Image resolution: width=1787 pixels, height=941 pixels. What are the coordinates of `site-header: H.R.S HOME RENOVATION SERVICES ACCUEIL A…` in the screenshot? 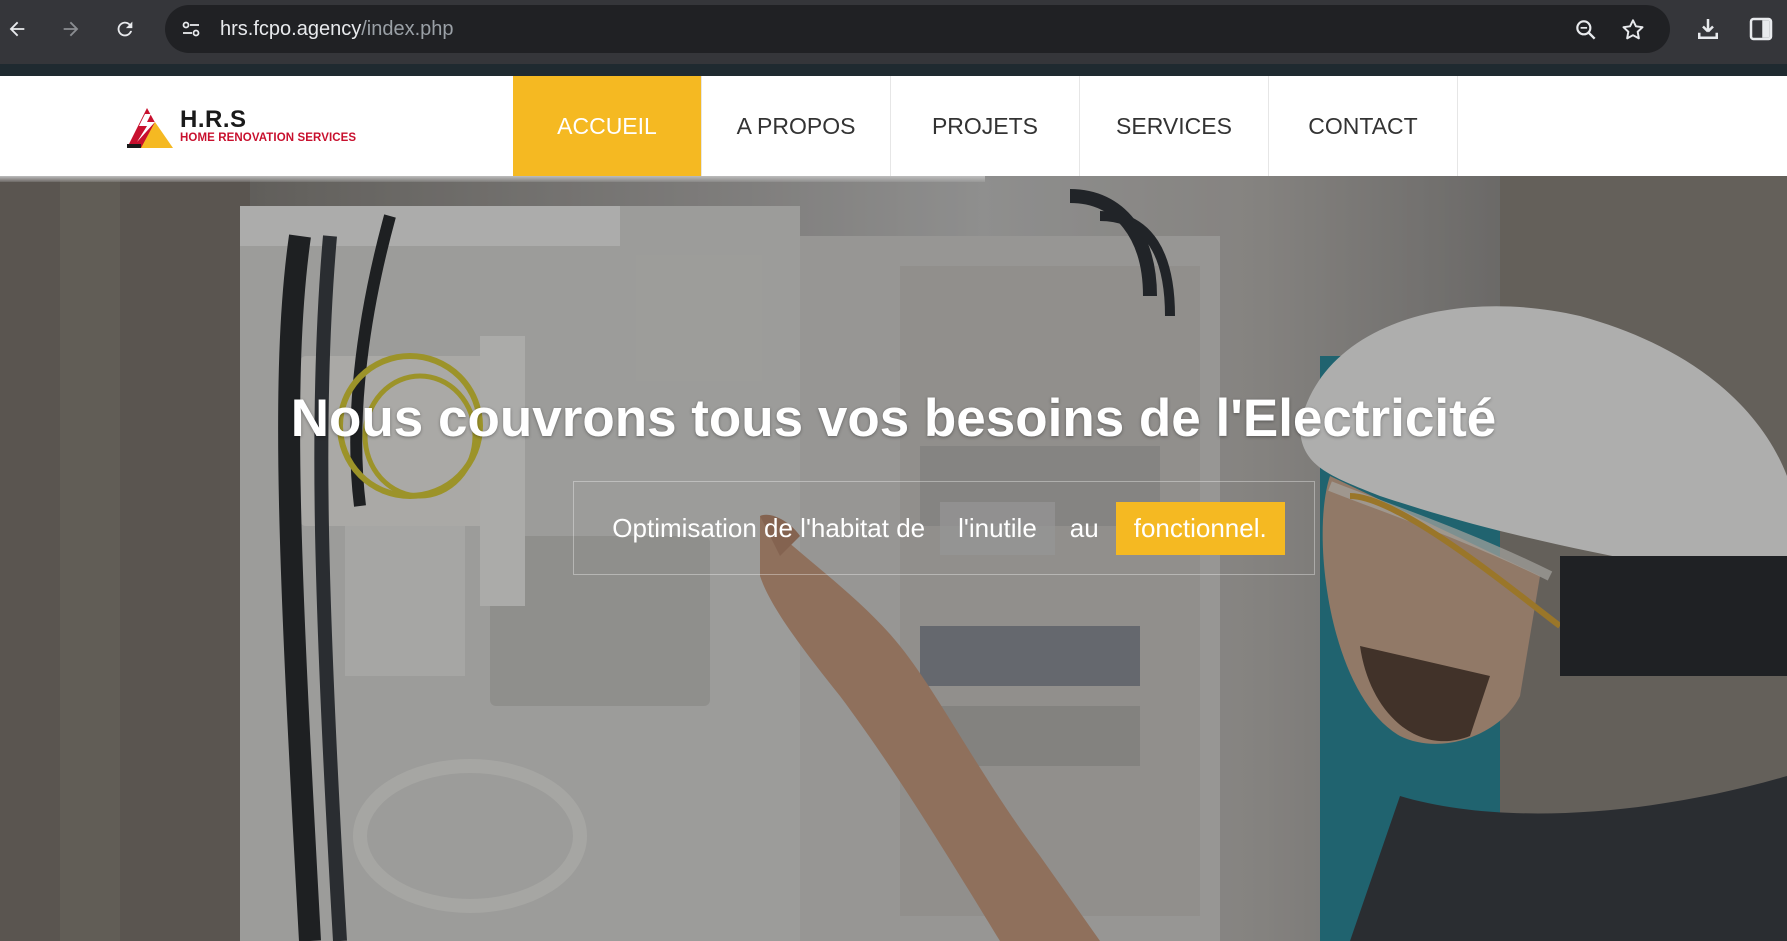 It's located at (893, 126).